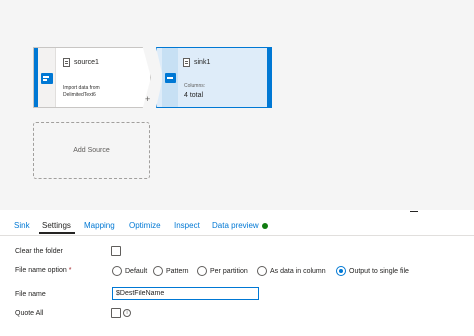 Image resolution: width=474 pixels, height=336 pixels. I want to click on radio-output-to-single-file-label: Output to single file, so click(379, 271).